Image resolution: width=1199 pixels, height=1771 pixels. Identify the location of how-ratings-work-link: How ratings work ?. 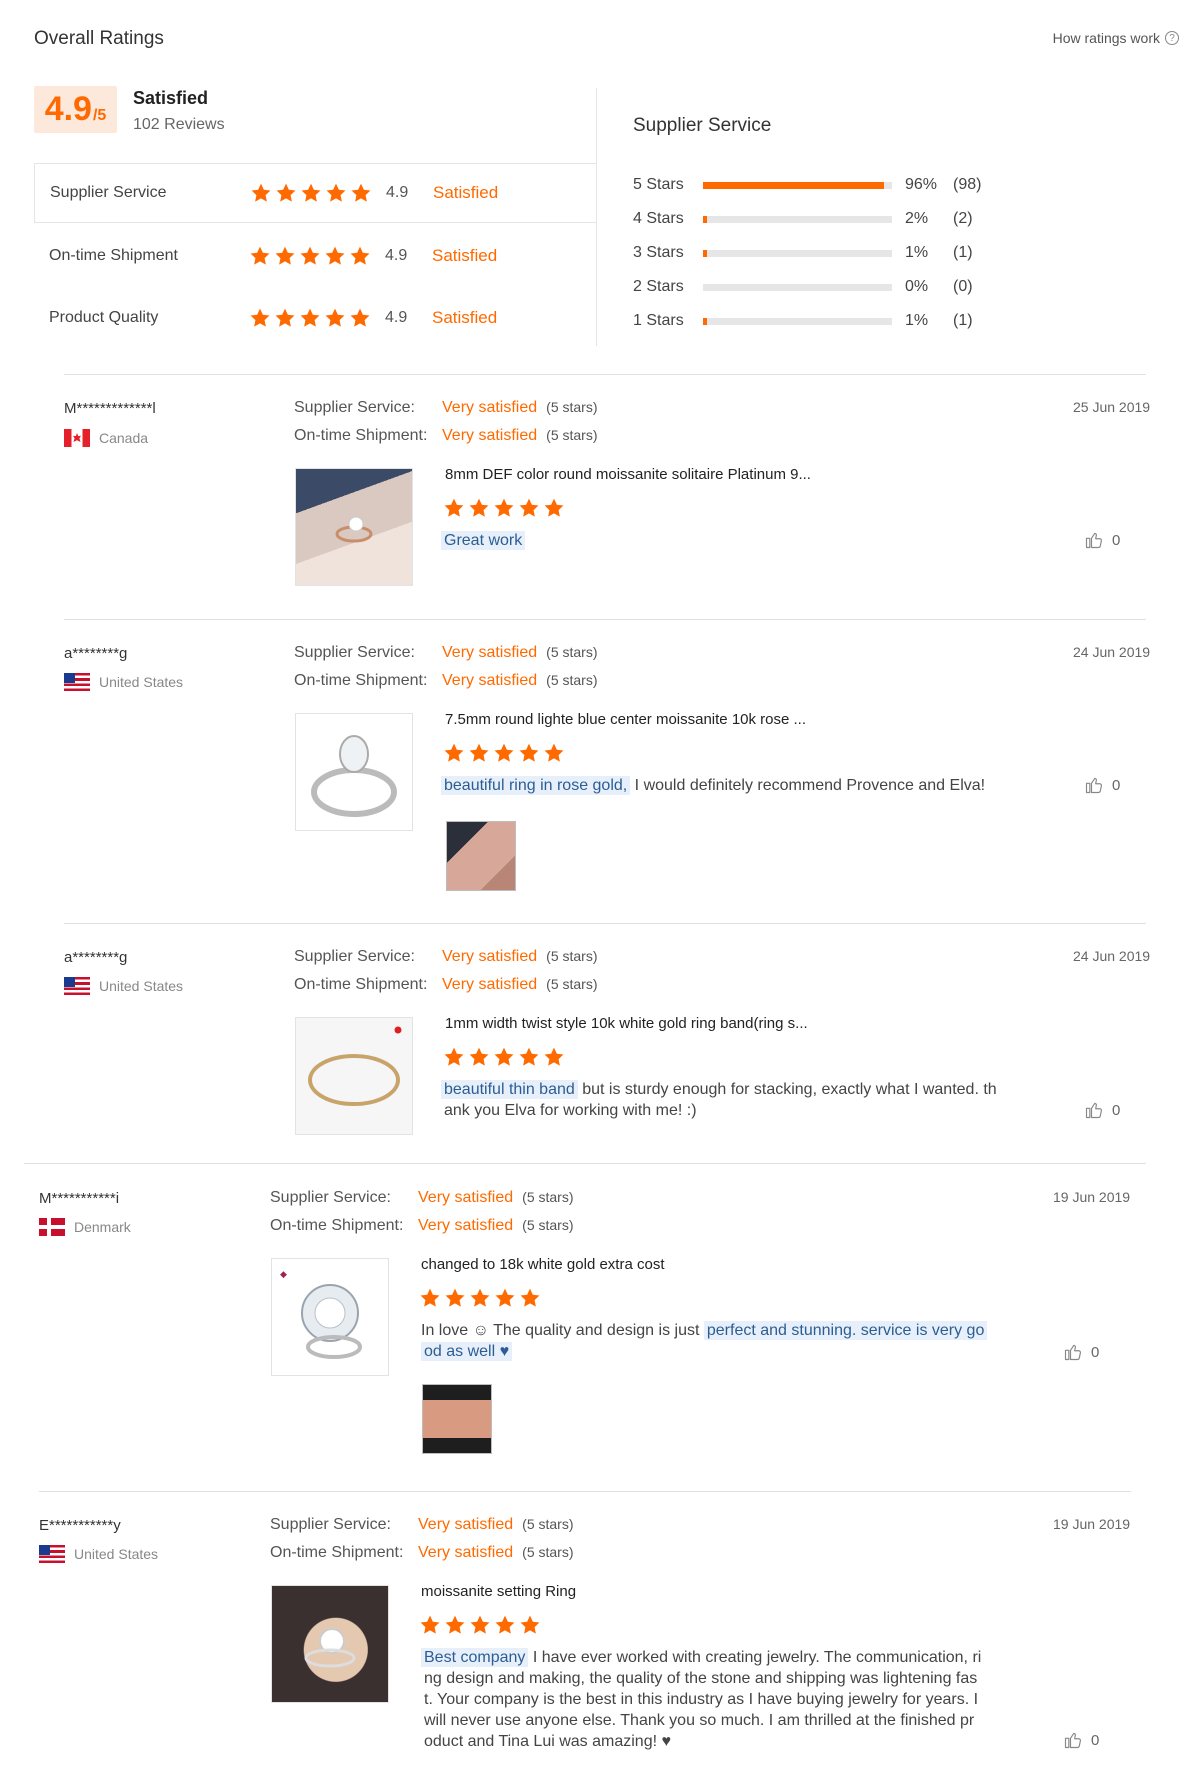
(1116, 38).